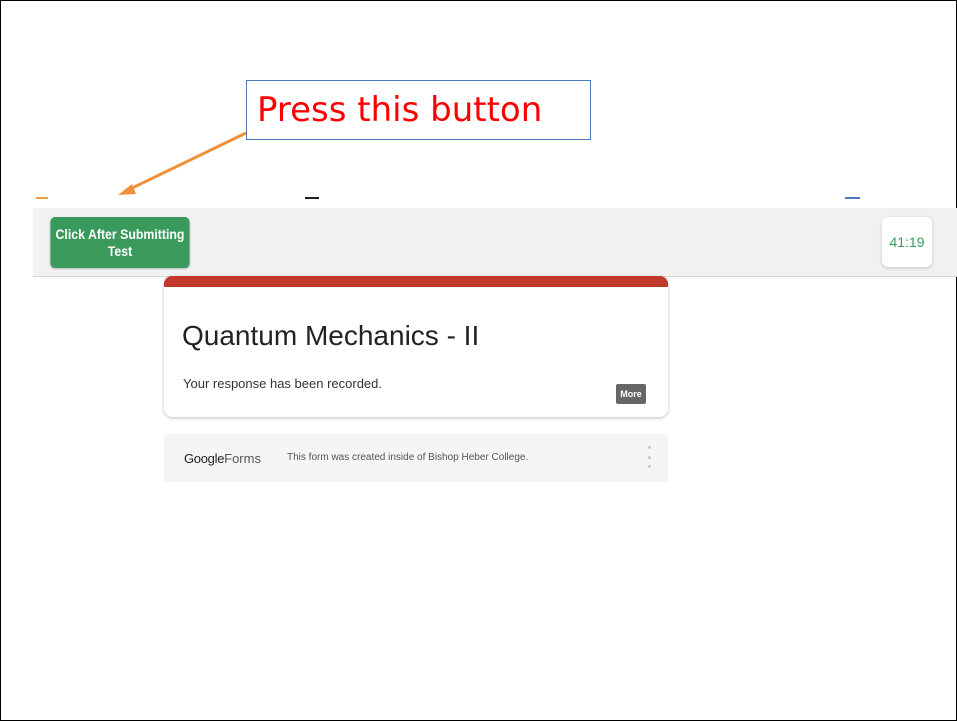 The width and height of the screenshot is (957, 721). What do you see at coordinates (282, 383) in the screenshot?
I see `response-recorded-message: Your response has been recorded.` at bounding box center [282, 383].